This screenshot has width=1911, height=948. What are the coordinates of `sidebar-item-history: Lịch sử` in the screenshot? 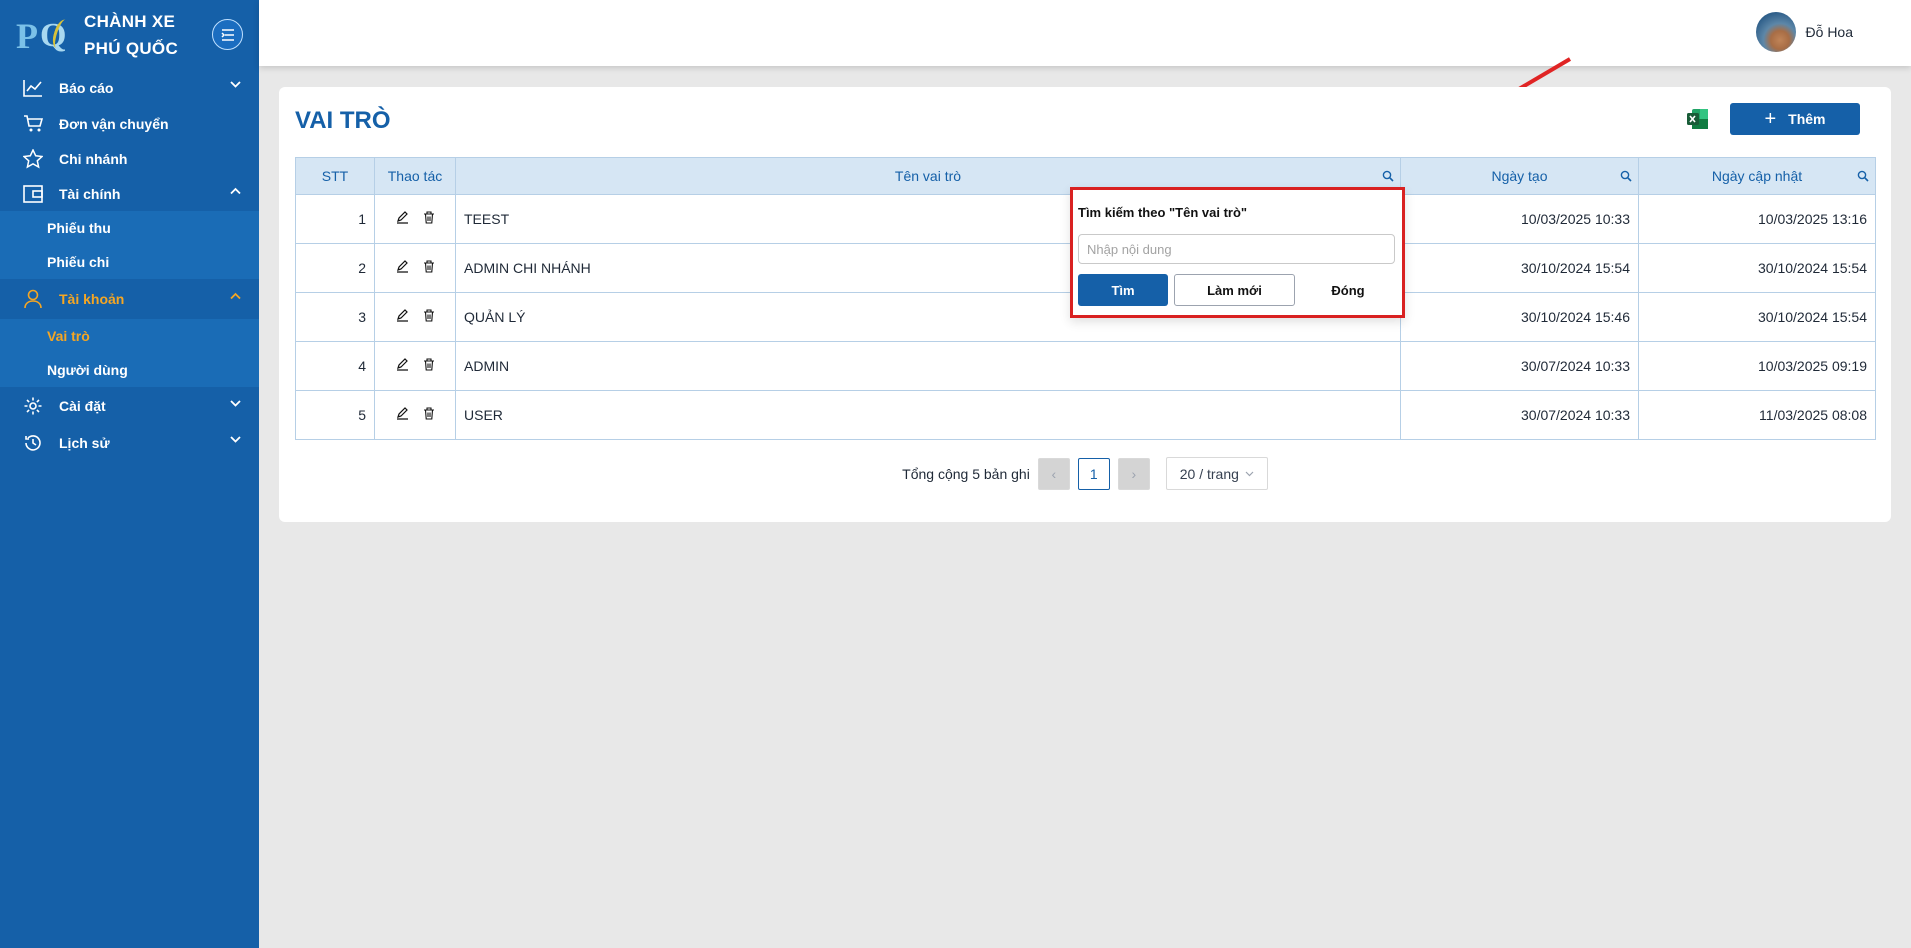 It's located at (129, 442).